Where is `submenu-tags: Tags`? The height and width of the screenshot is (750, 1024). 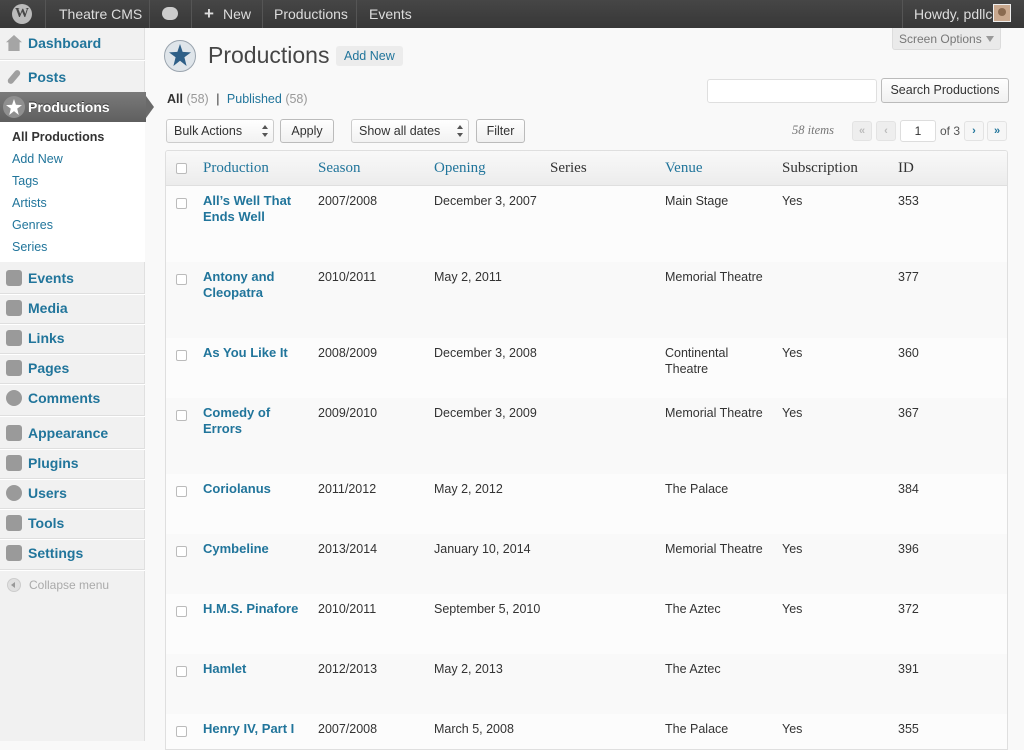 submenu-tags: Tags is located at coordinates (25, 181).